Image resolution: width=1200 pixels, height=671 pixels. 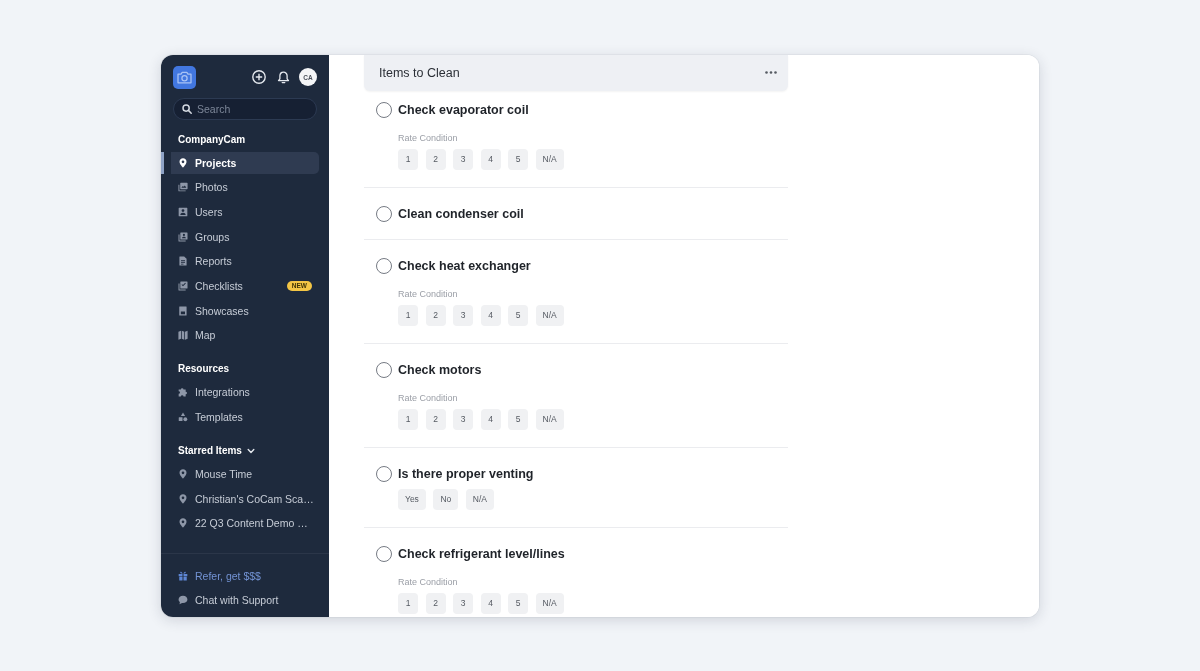 I want to click on checklist-icon, so click(x=183, y=285).